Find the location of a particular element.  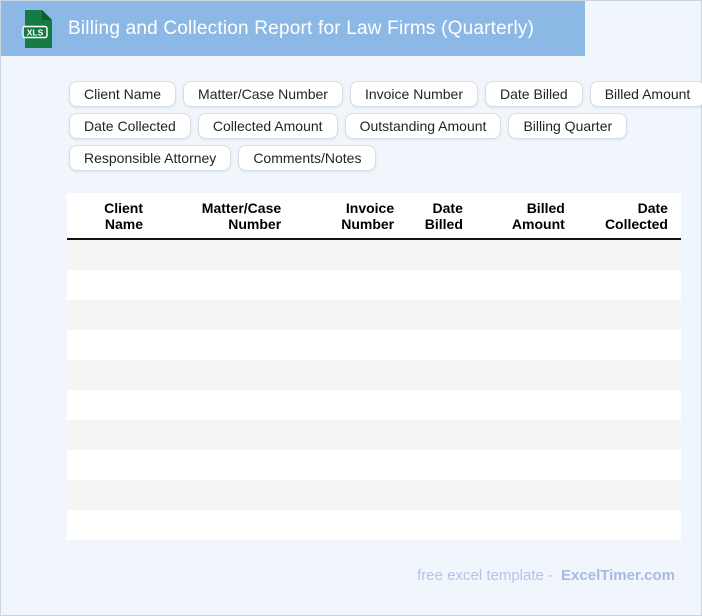

xls-file-icon: XLS is located at coordinates (37, 28).